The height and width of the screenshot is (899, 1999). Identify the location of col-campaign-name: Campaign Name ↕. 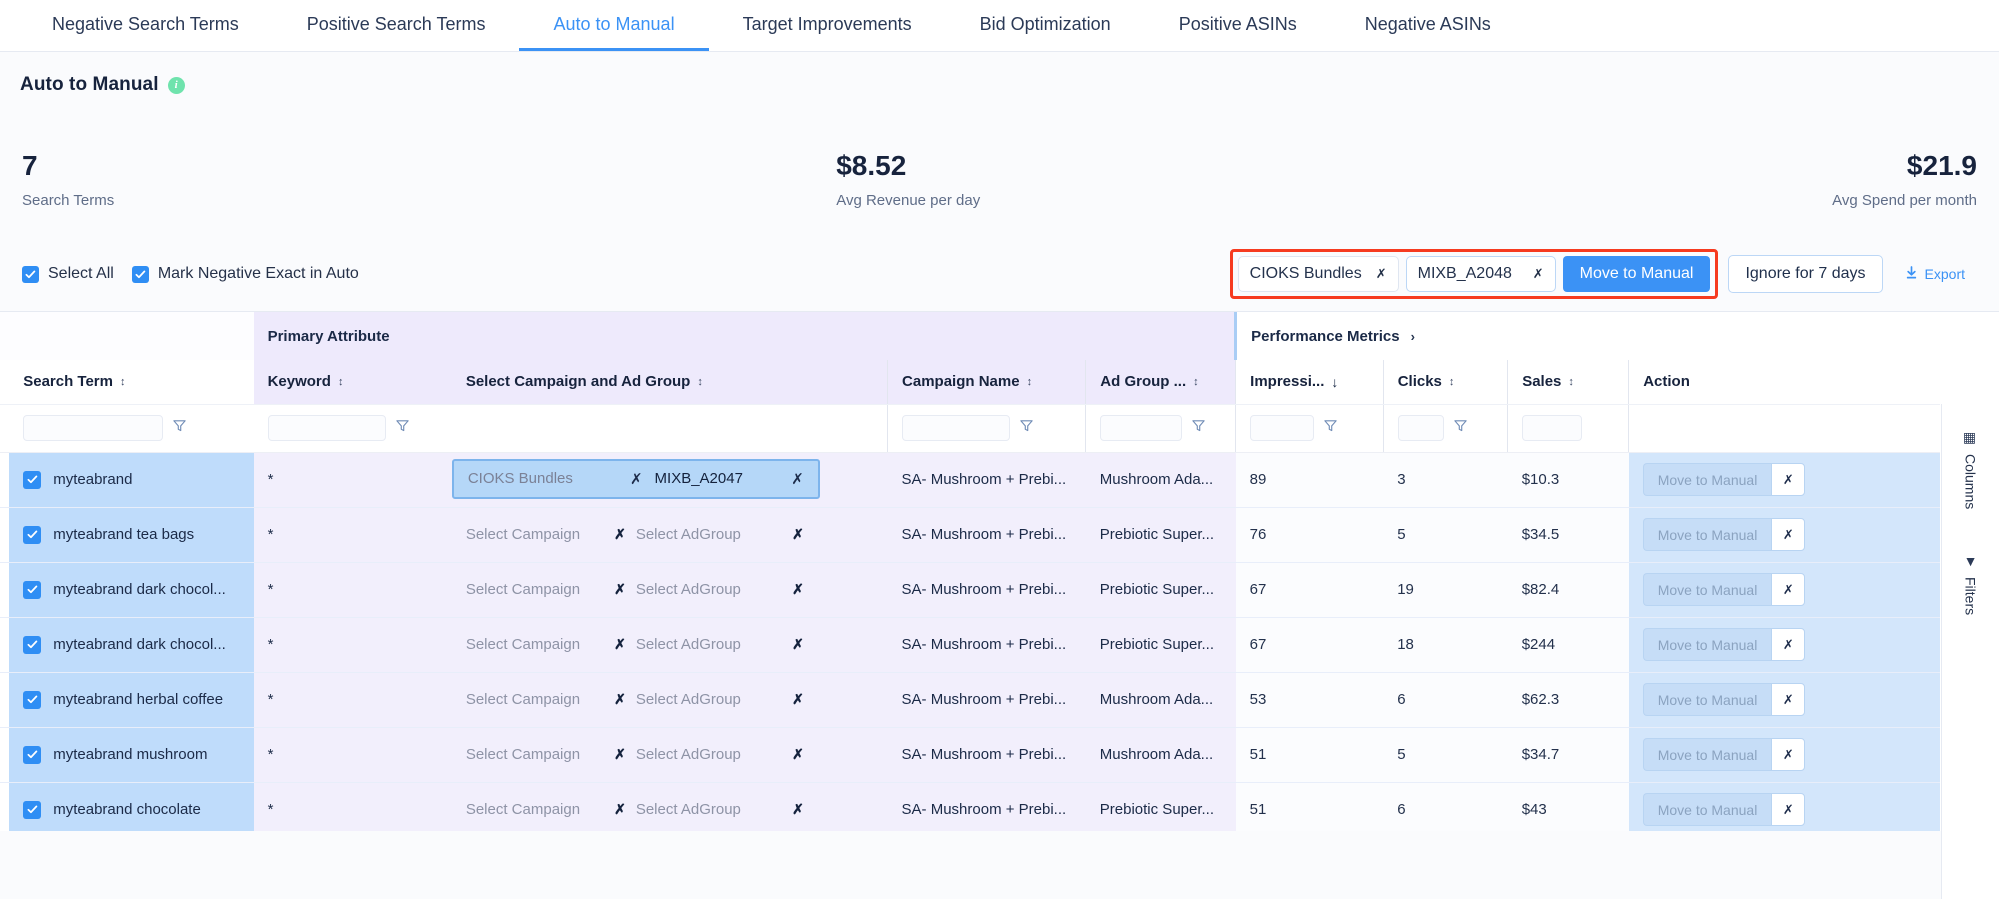
(986, 382).